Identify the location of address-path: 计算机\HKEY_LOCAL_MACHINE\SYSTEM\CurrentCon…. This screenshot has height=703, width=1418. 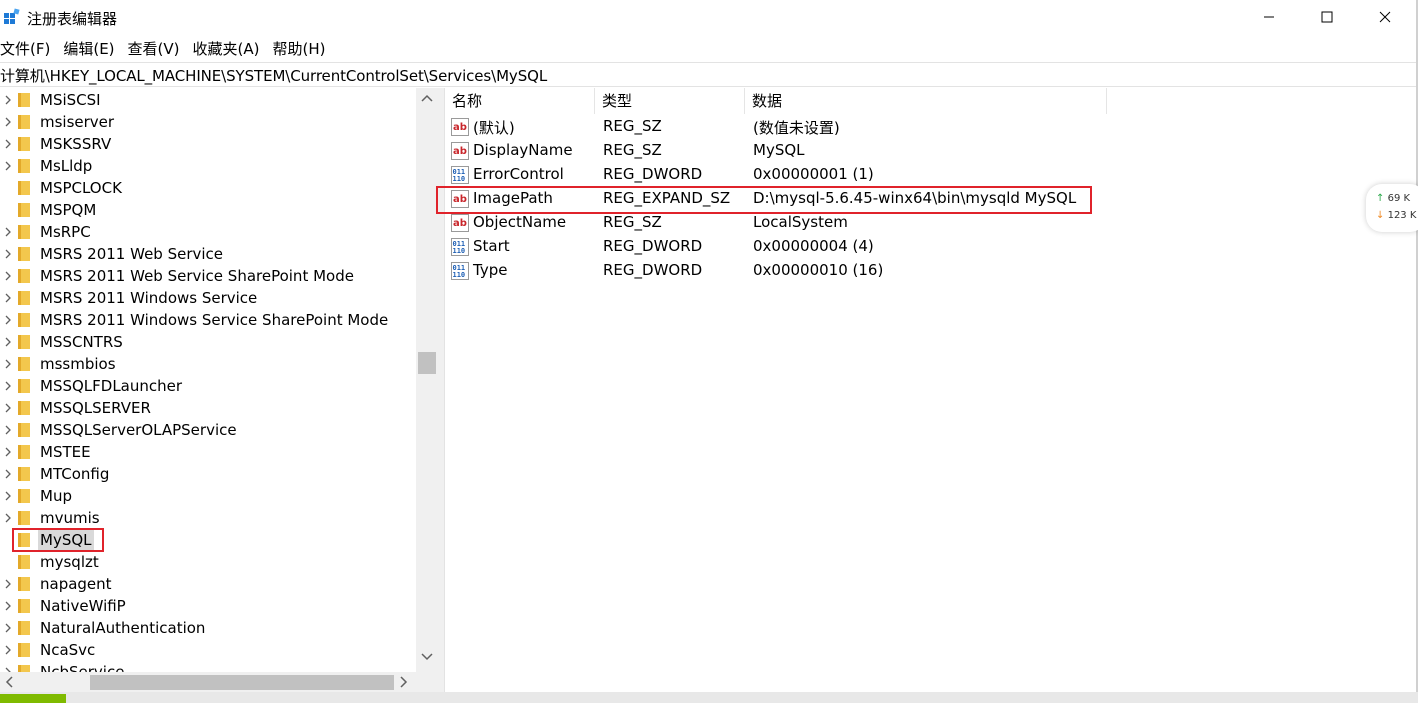
(273, 75).